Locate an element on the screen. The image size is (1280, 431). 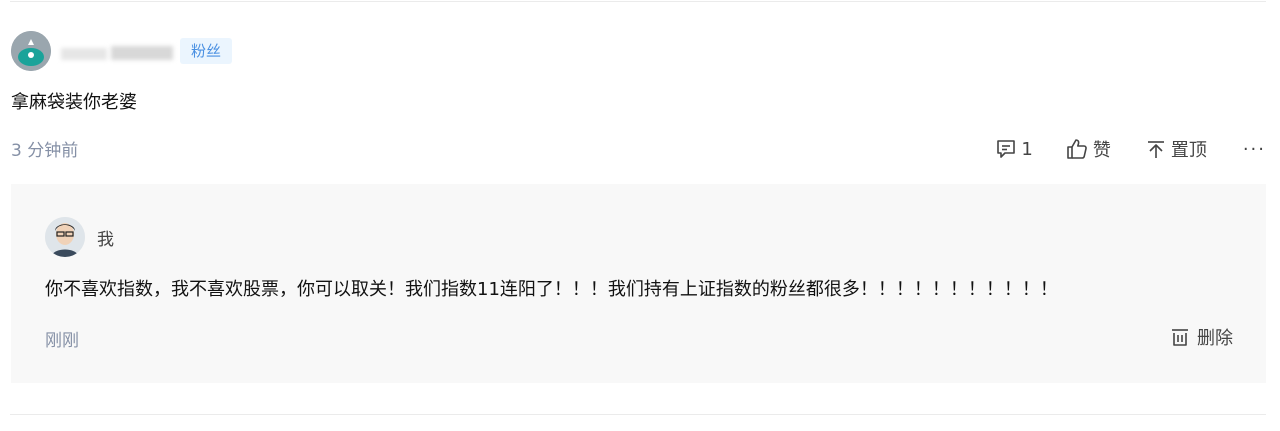
comment-meta-row: 3 分钟前 1 赞 置顶 ··· is located at coordinates (638, 149).